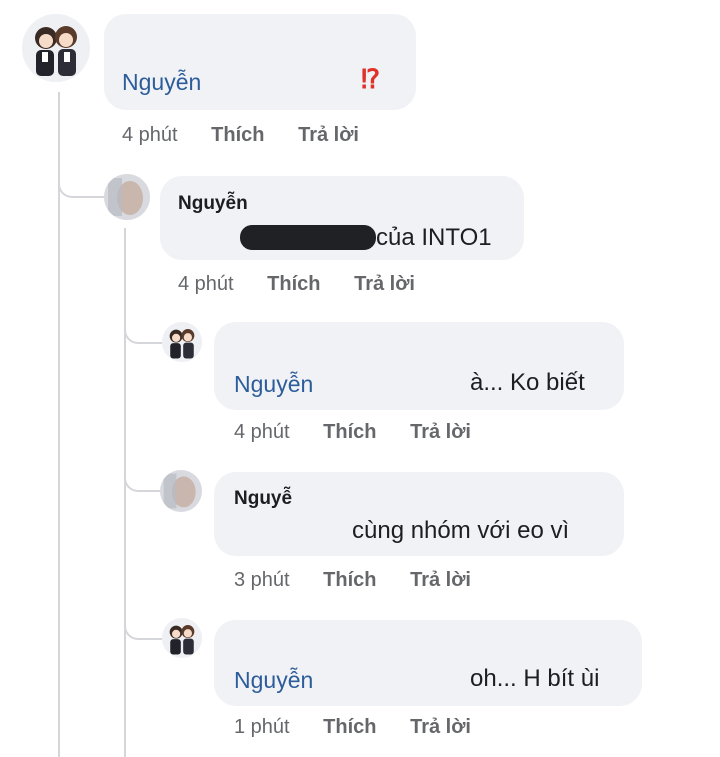  What do you see at coordinates (262, 727) in the screenshot?
I see `comment-time: 1 phút` at bounding box center [262, 727].